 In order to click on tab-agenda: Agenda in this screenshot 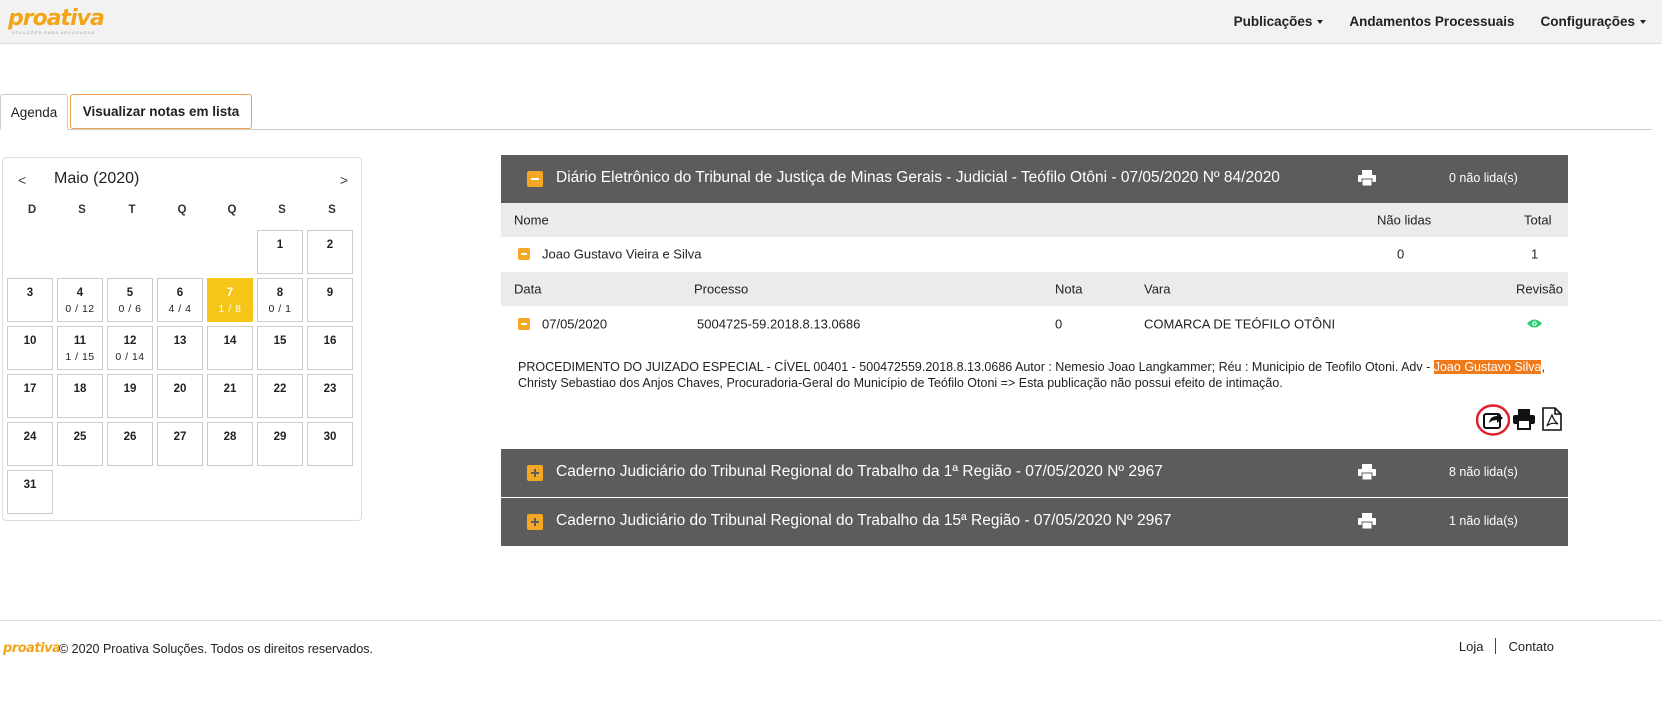, I will do `click(34, 112)`.